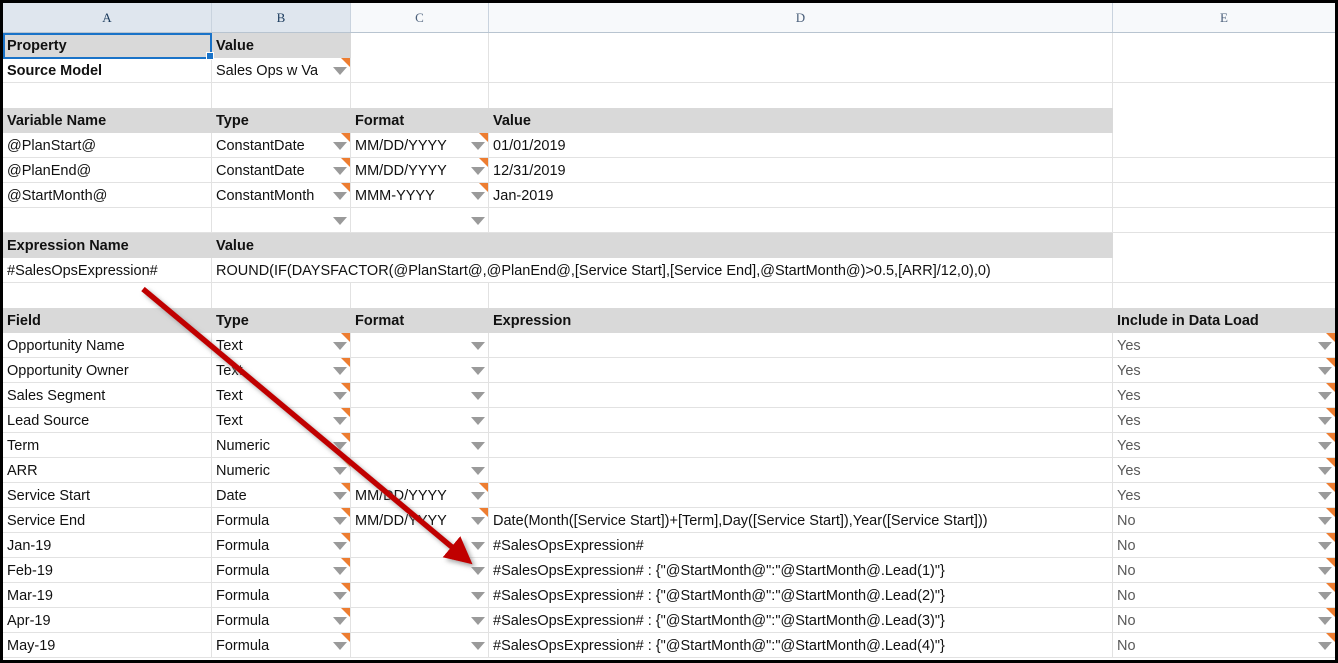 Image resolution: width=1338 pixels, height=663 pixels. I want to click on variable-value: 12/31/2019, so click(801, 170).